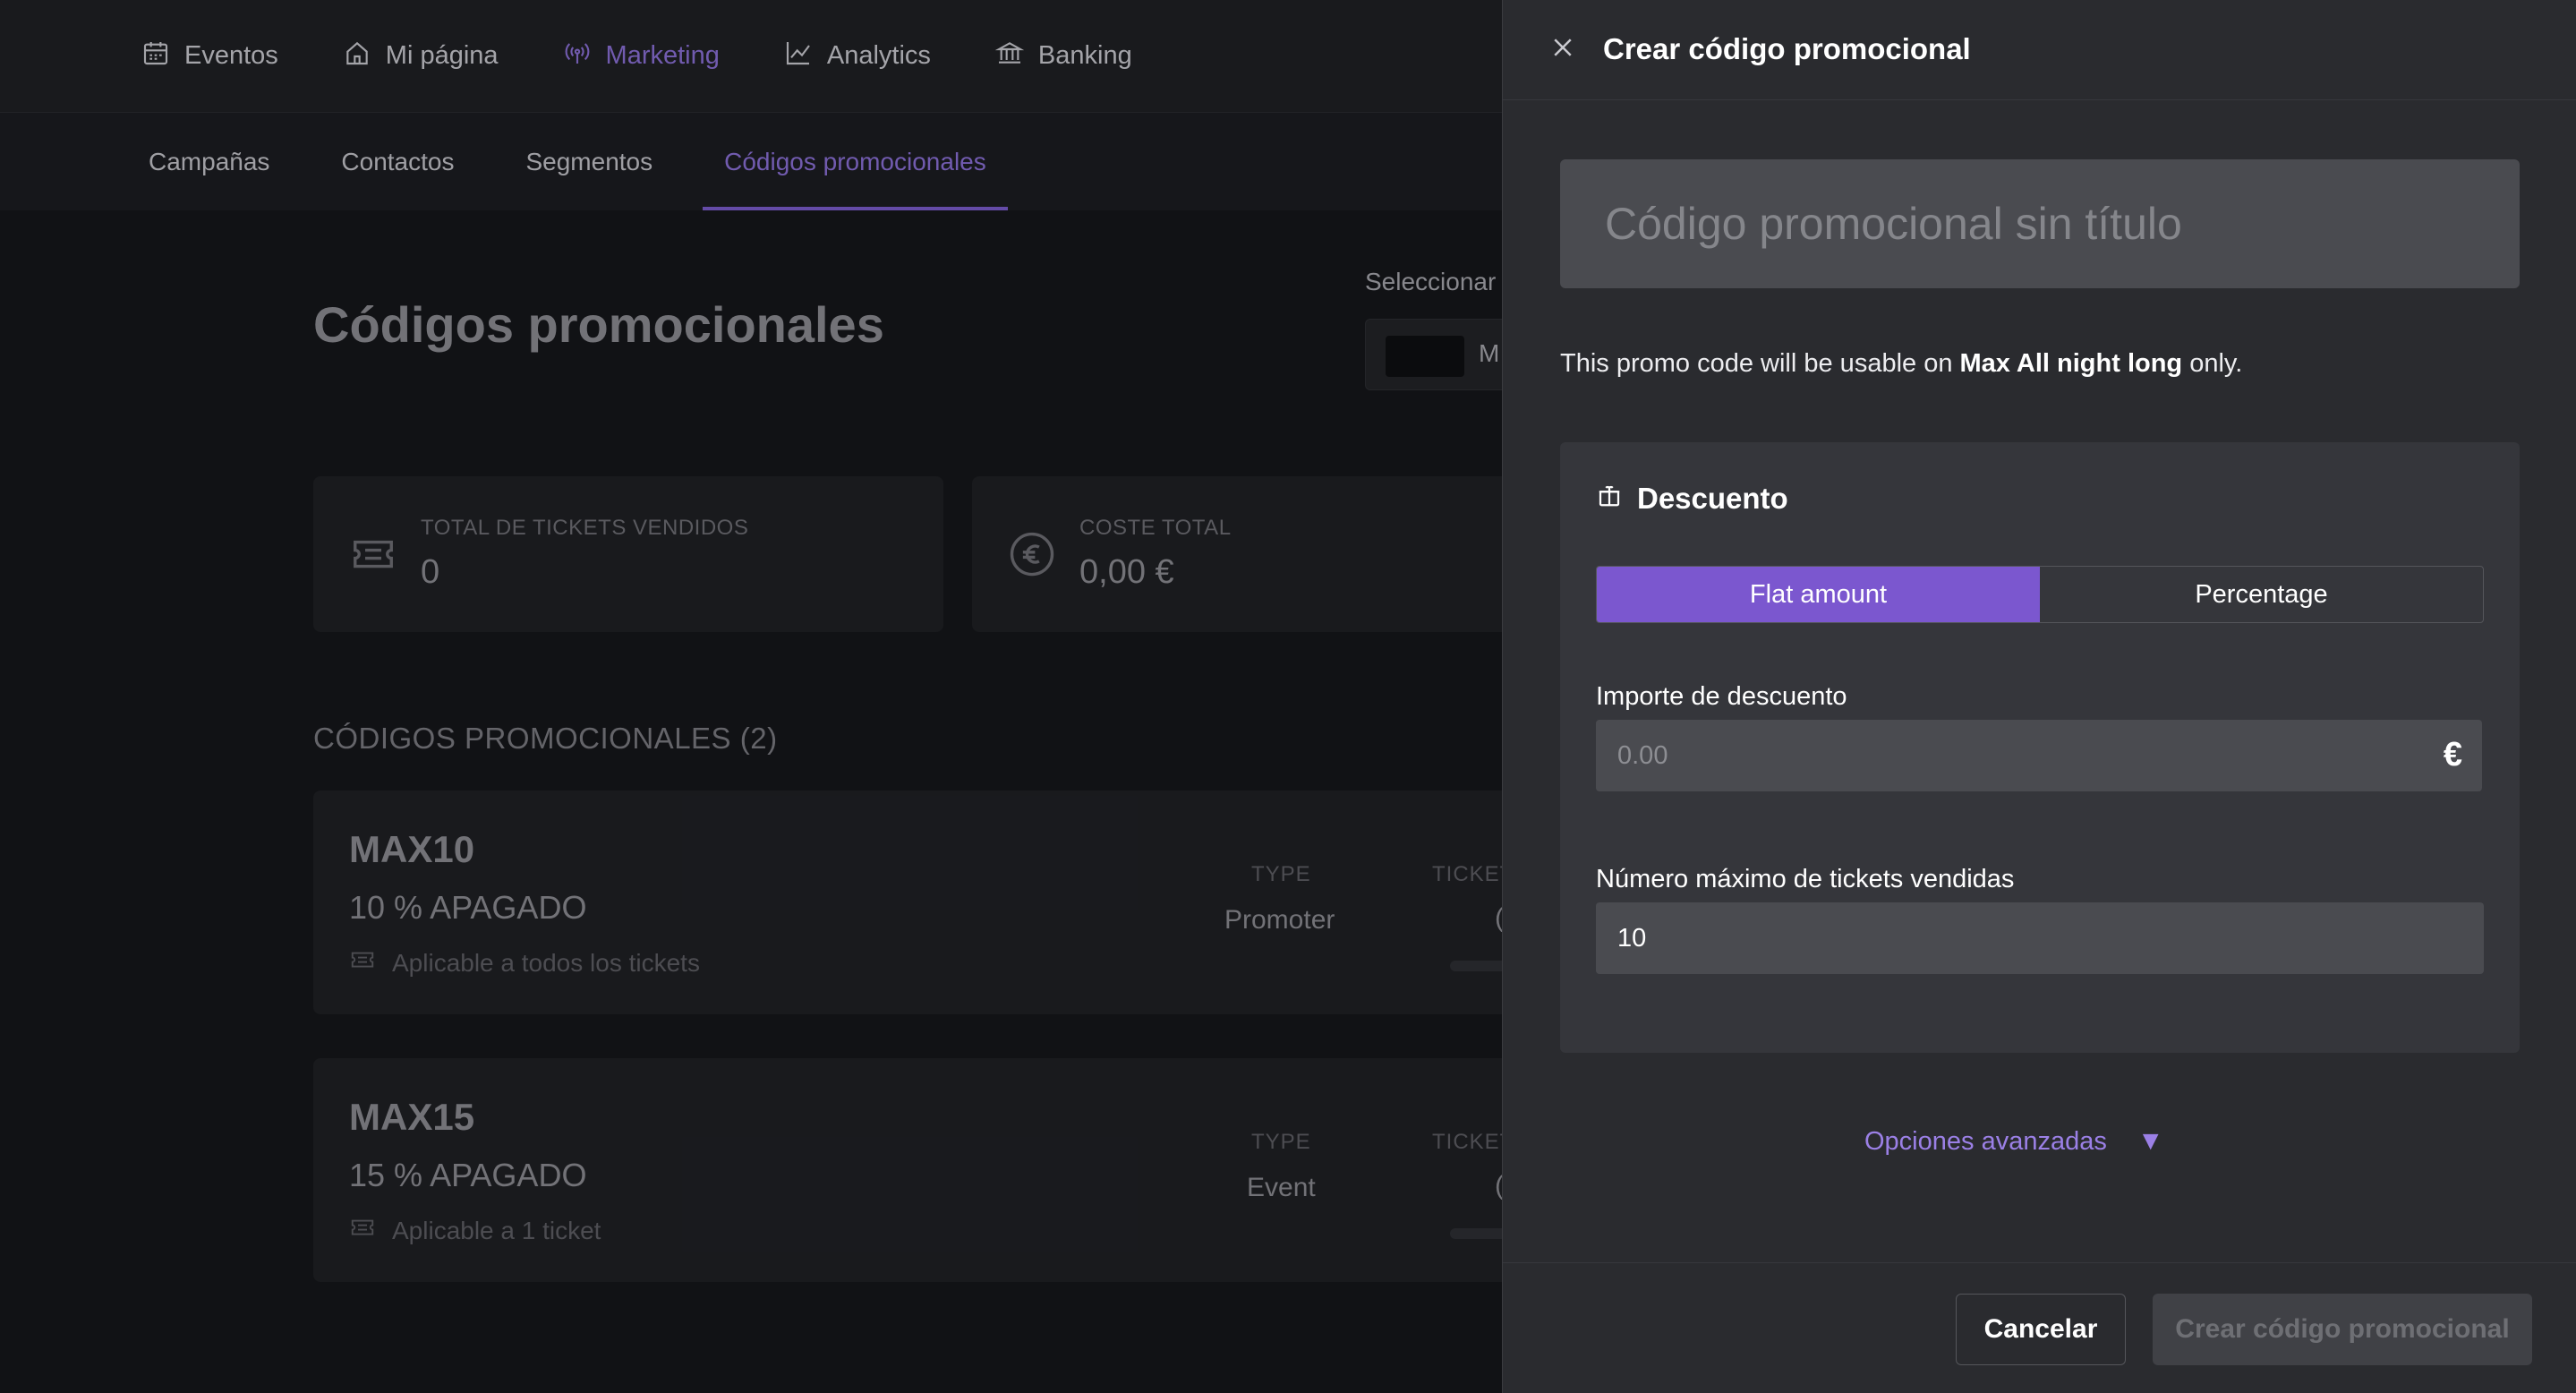 Image resolution: width=2576 pixels, height=1393 pixels. Describe the element at coordinates (1489, 353) in the screenshot. I see `event-select-value: M` at that location.